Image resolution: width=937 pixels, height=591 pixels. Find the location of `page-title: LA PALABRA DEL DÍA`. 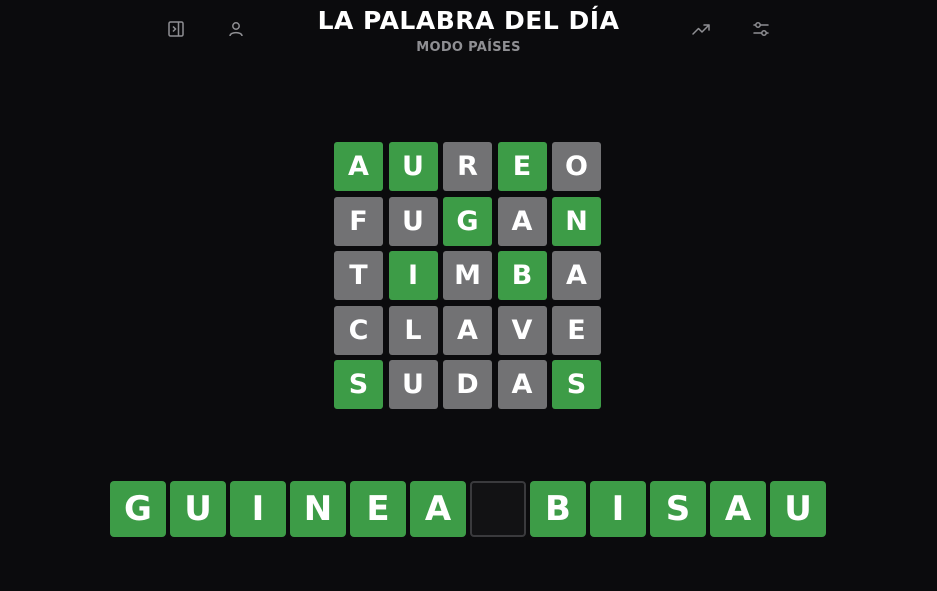

page-title: LA PALABRA DEL DÍA is located at coordinates (468, 20).